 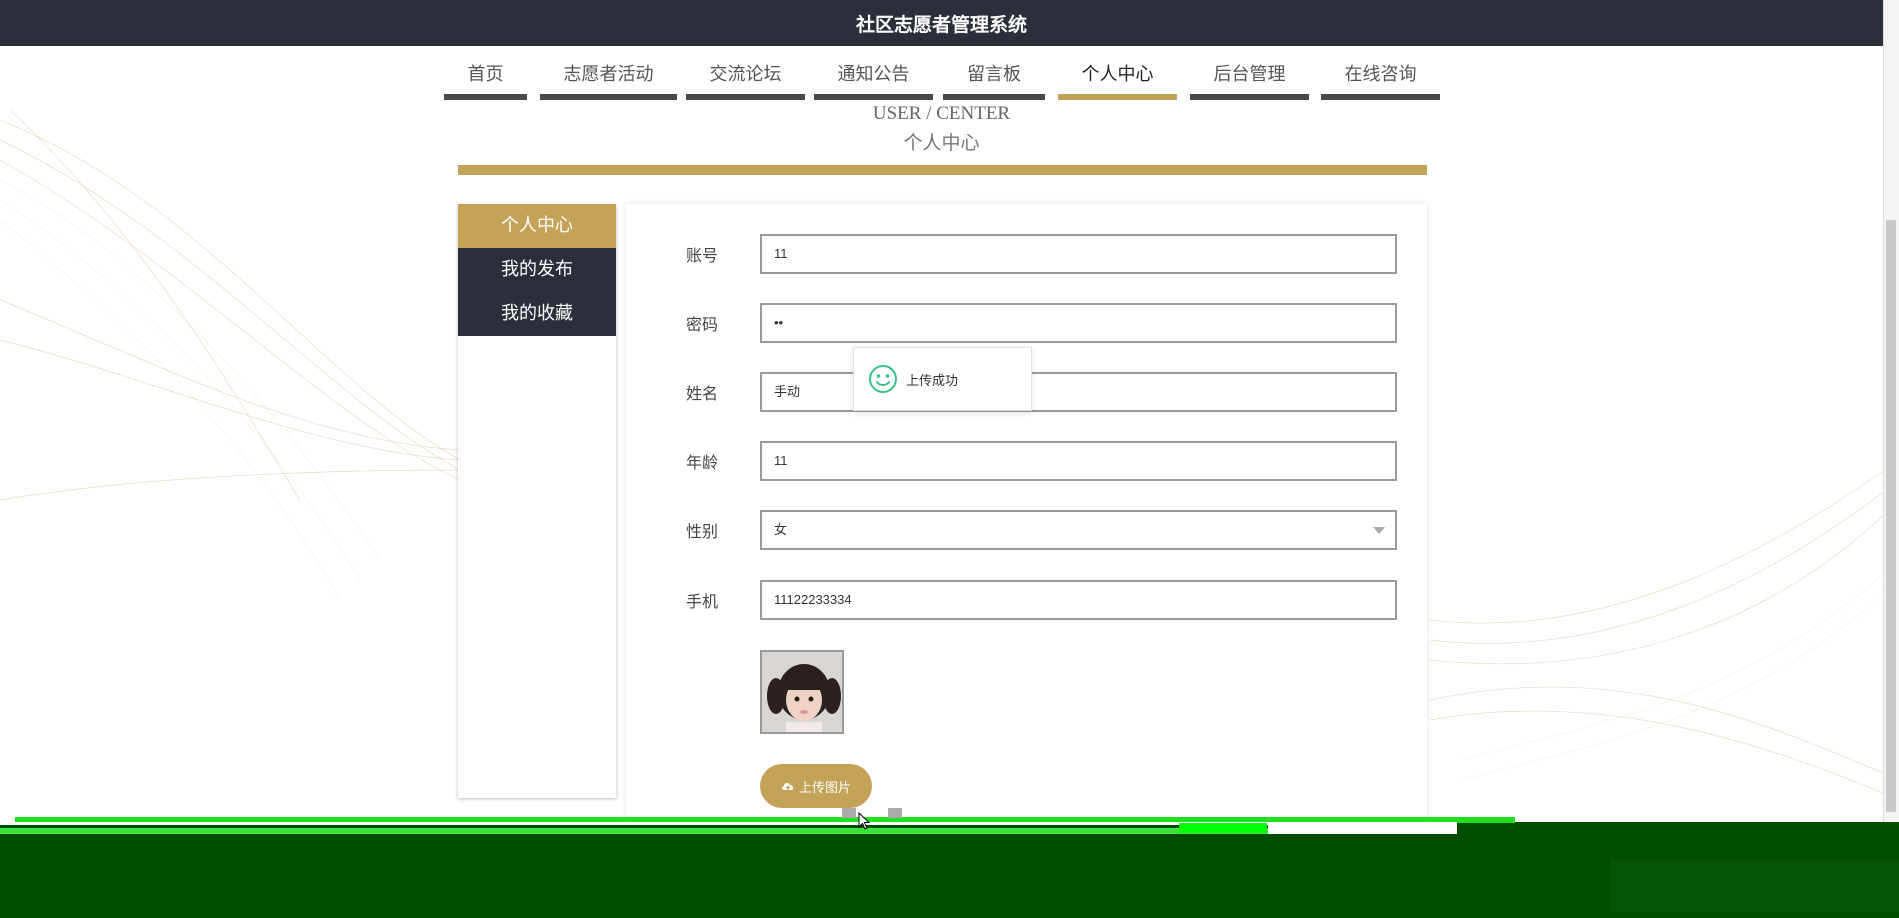 I want to click on name-label: 姓名, so click(x=702, y=393).